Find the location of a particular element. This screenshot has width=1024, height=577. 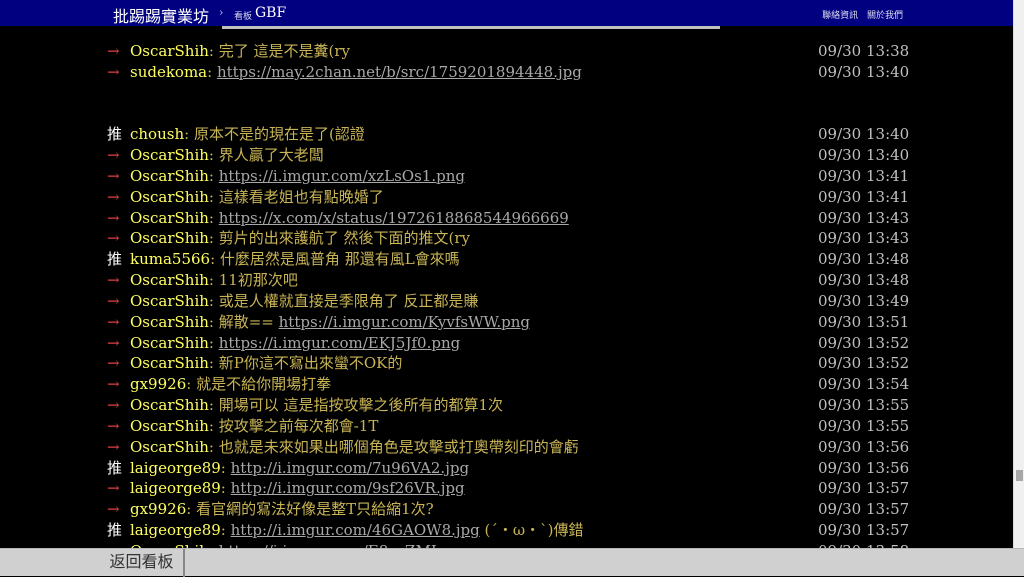

comment-timestamp: 09/30 13:51 is located at coordinates (864, 321).